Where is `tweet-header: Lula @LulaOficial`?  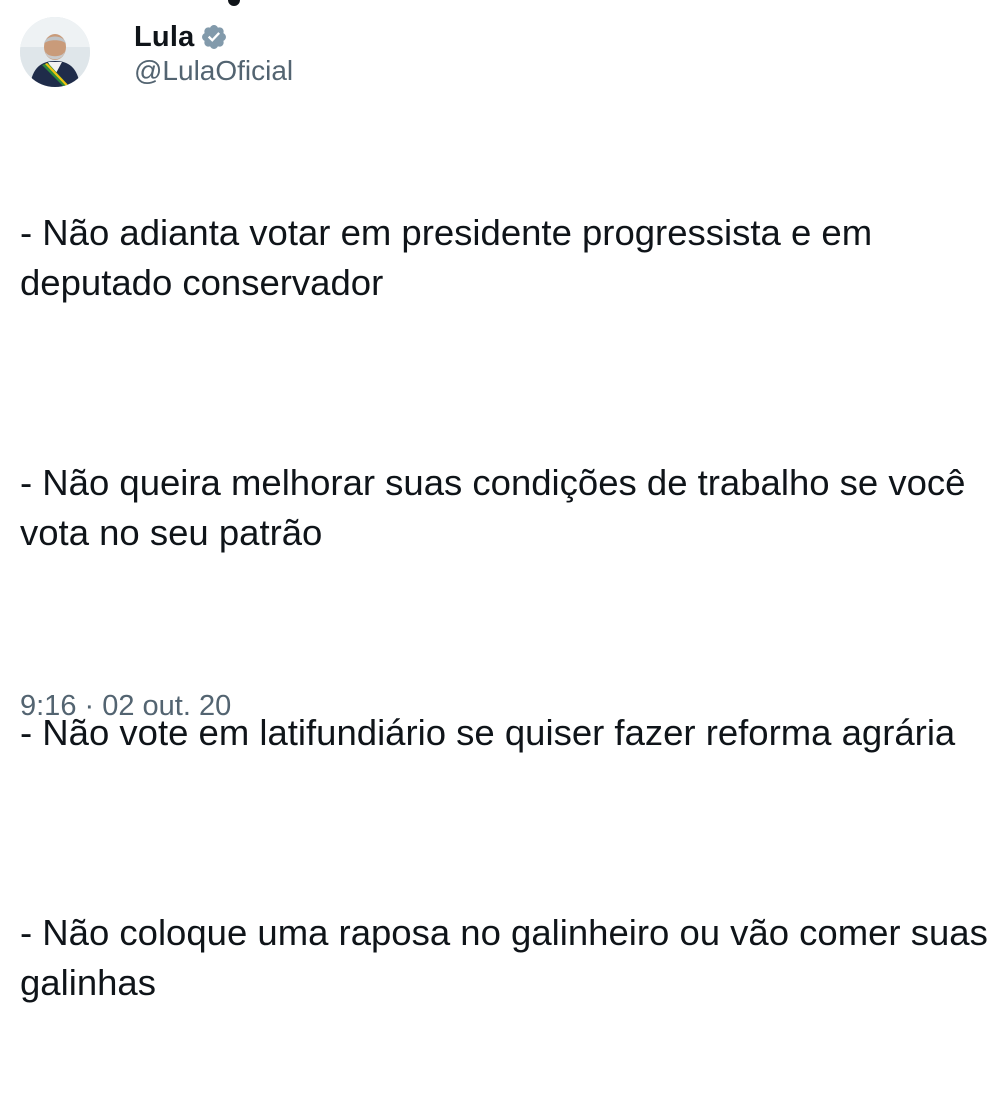 tweet-header: Lula @LulaOficial is located at coordinates (156, 56).